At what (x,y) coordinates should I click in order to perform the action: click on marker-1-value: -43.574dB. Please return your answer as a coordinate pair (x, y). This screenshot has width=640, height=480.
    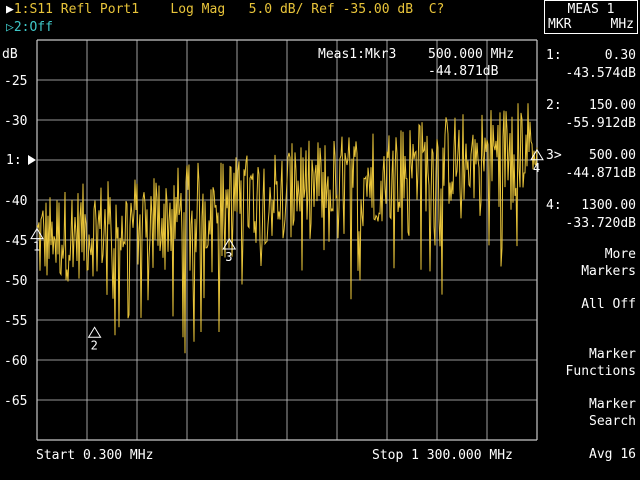
    Looking at the image, I should click on (600, 73).